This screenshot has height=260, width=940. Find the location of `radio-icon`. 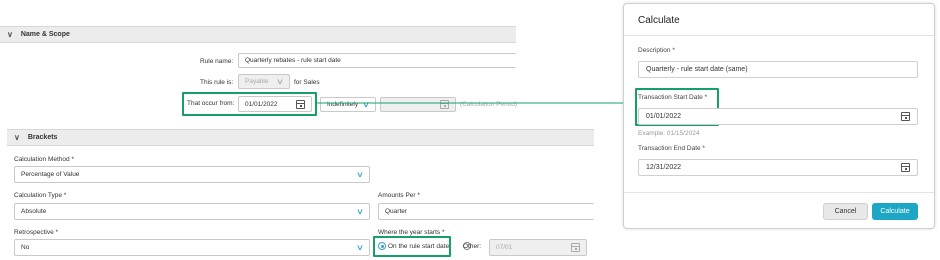

radio-icon is located at coordinates (382, 246).